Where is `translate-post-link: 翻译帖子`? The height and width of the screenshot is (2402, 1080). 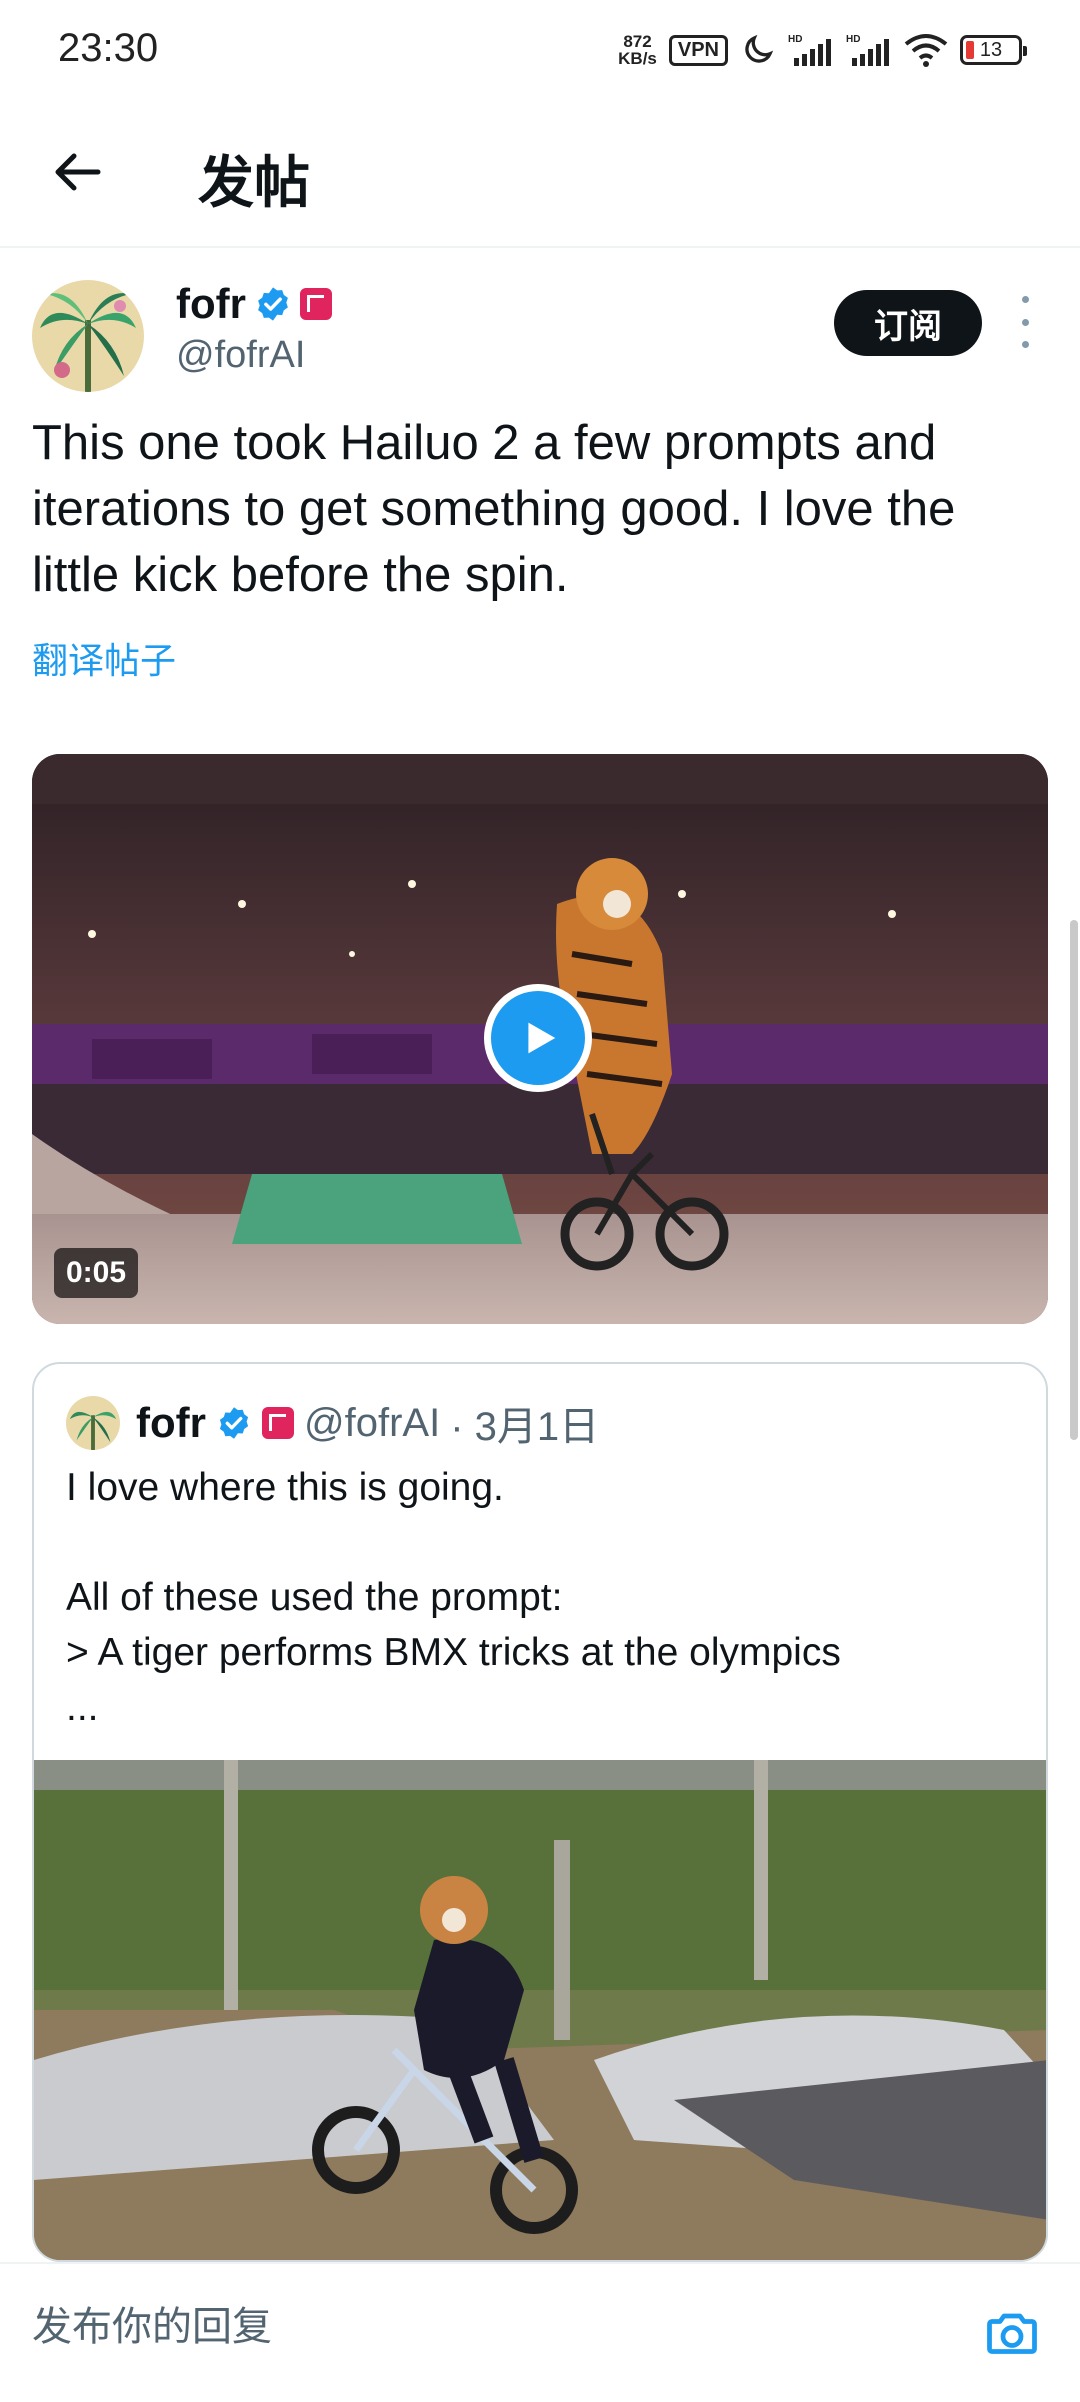 translate-post-link: 翻译帖子 is located at coordinates (104, 658).